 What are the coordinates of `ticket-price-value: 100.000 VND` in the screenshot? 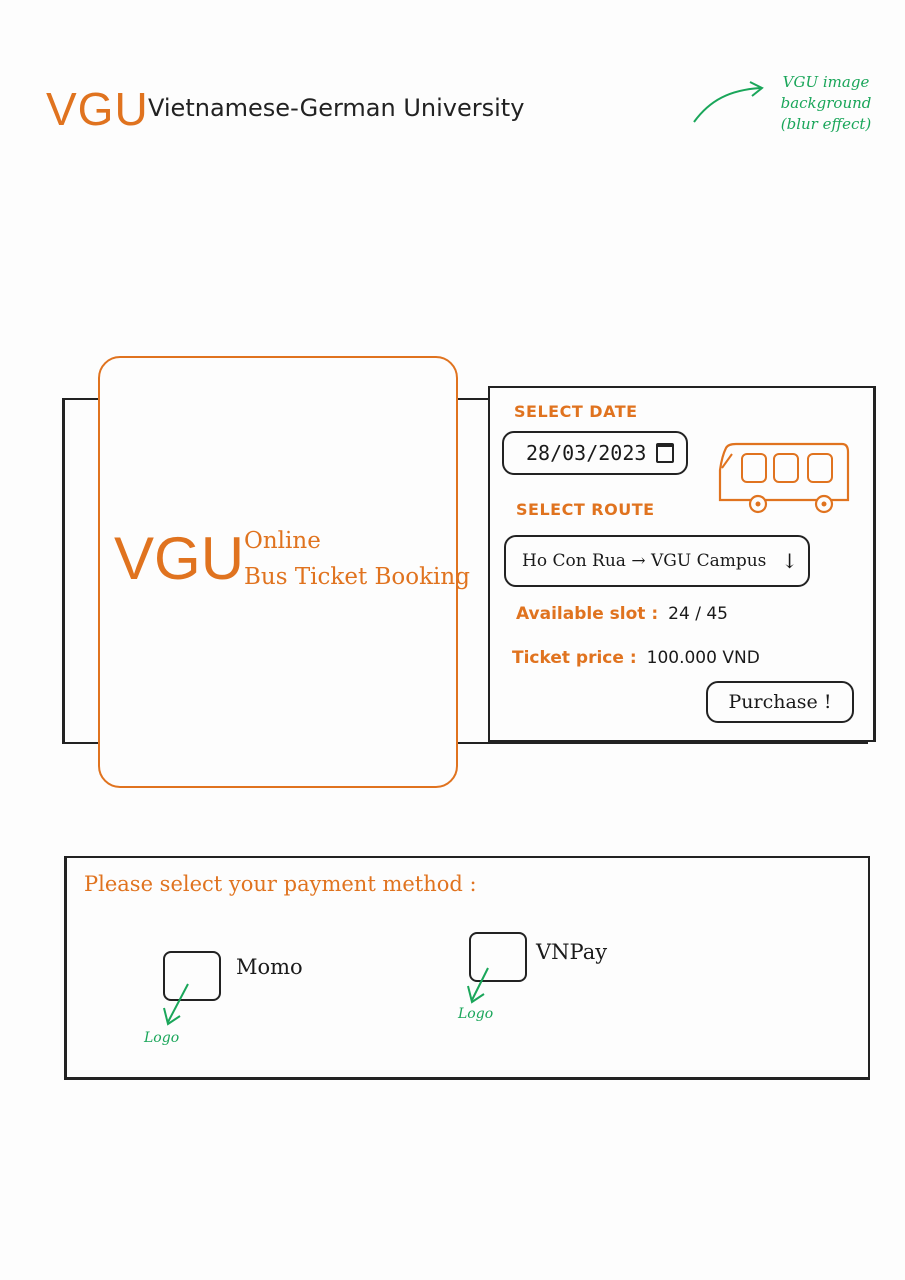 It's located at (703, 658).